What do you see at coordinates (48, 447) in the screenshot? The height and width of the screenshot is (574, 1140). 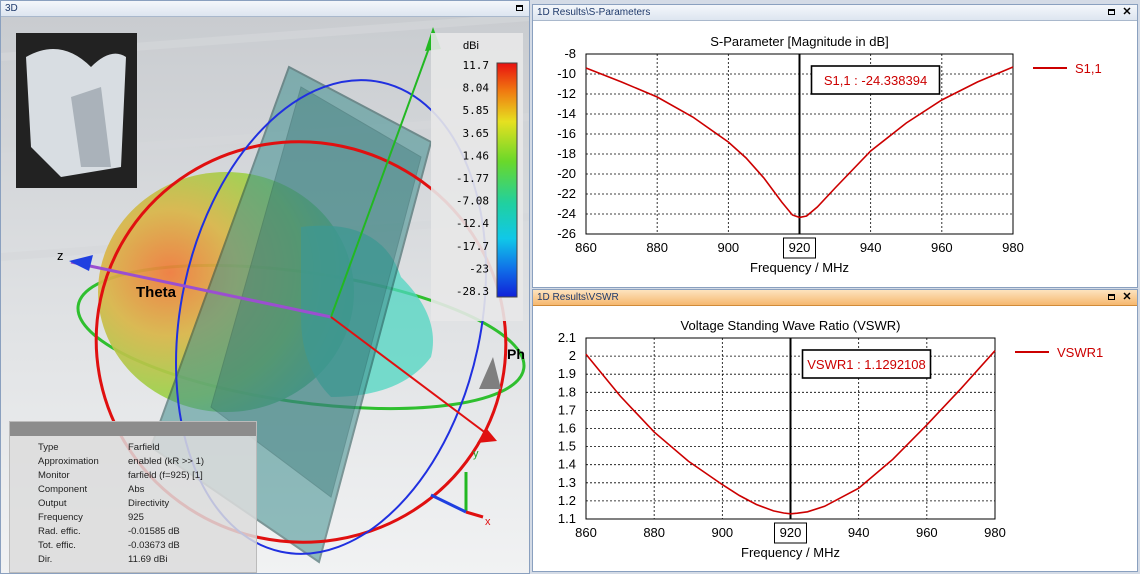 I see `info-label: Type` at bounding box center [48, 447].